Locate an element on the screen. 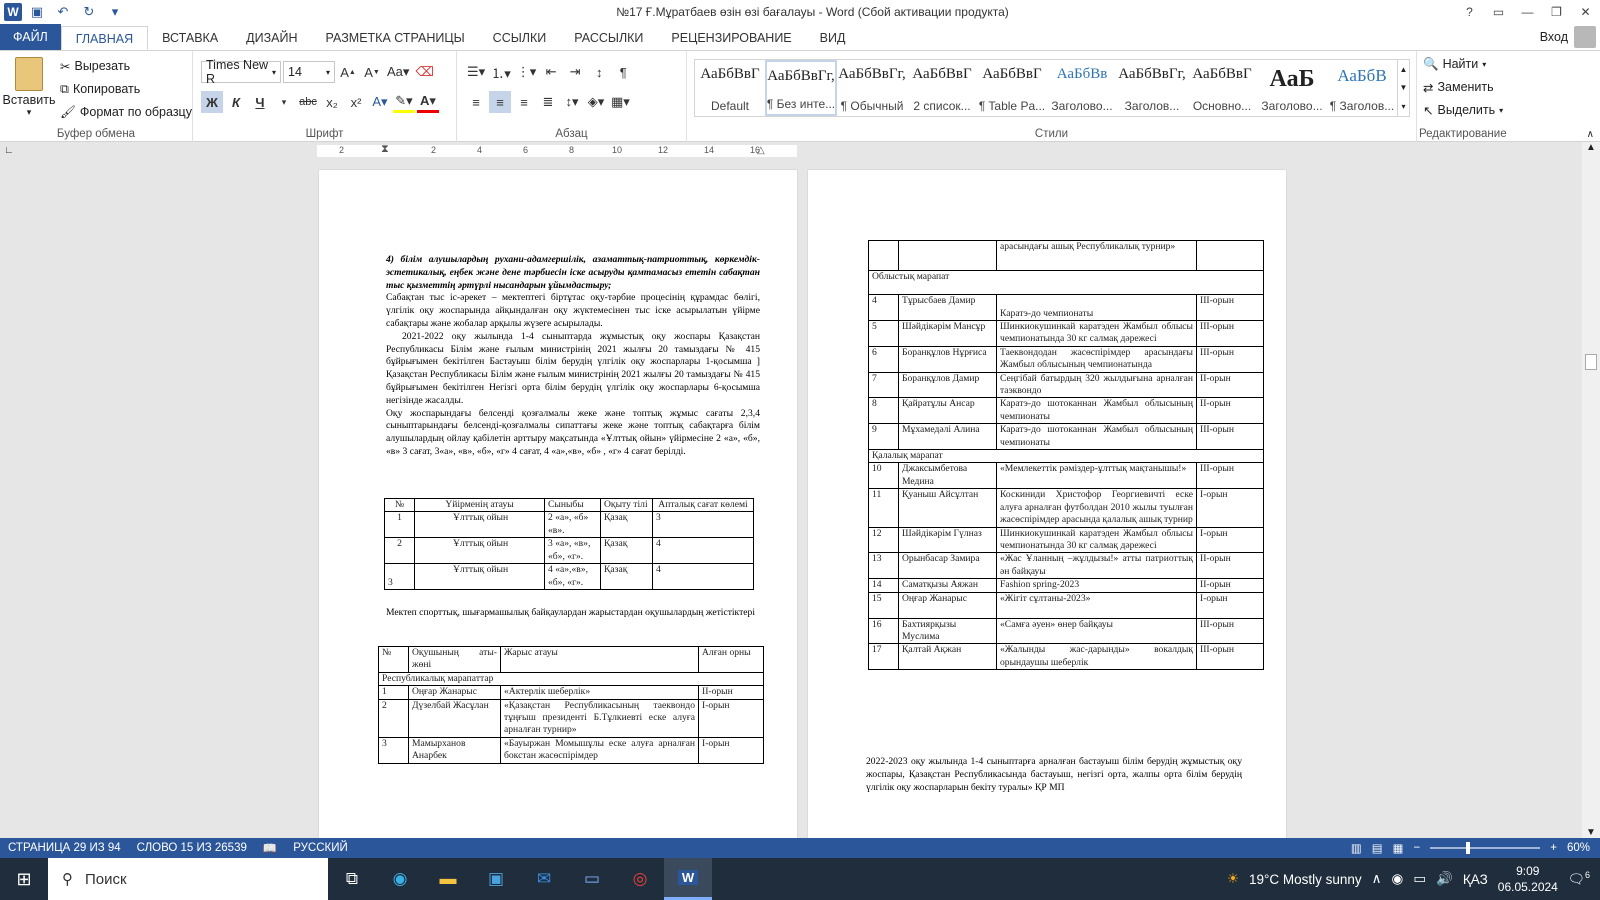 The height and width of the screenshot is (900, 1600). select-button: ↖ Выделить ▾ is located at coordinates (1463, 110).